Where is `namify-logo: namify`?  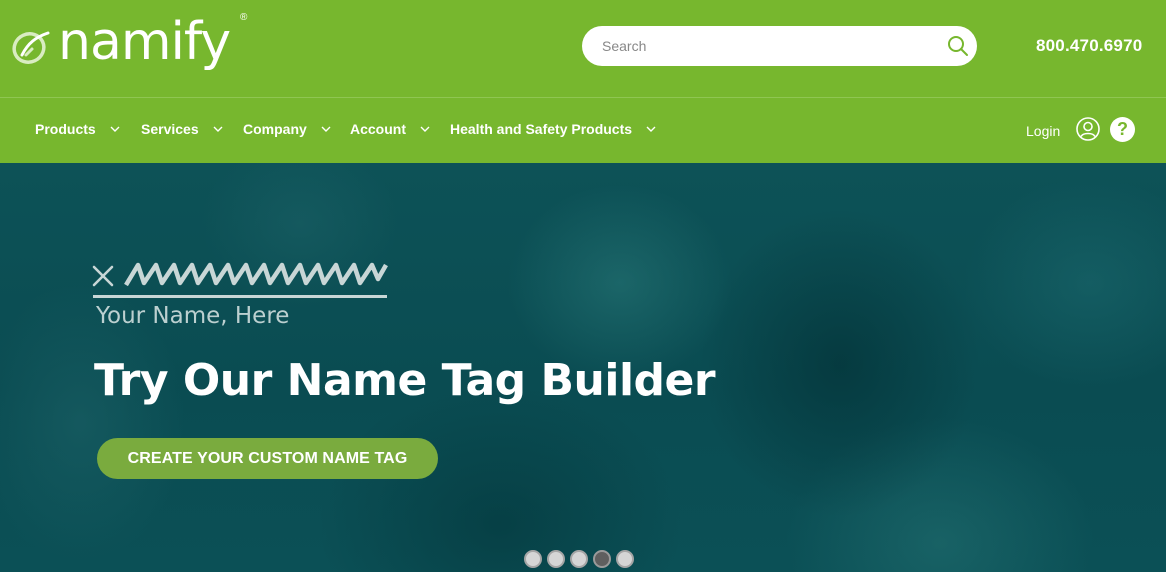 namify-logo: namify is located at coordinates (120, 45).